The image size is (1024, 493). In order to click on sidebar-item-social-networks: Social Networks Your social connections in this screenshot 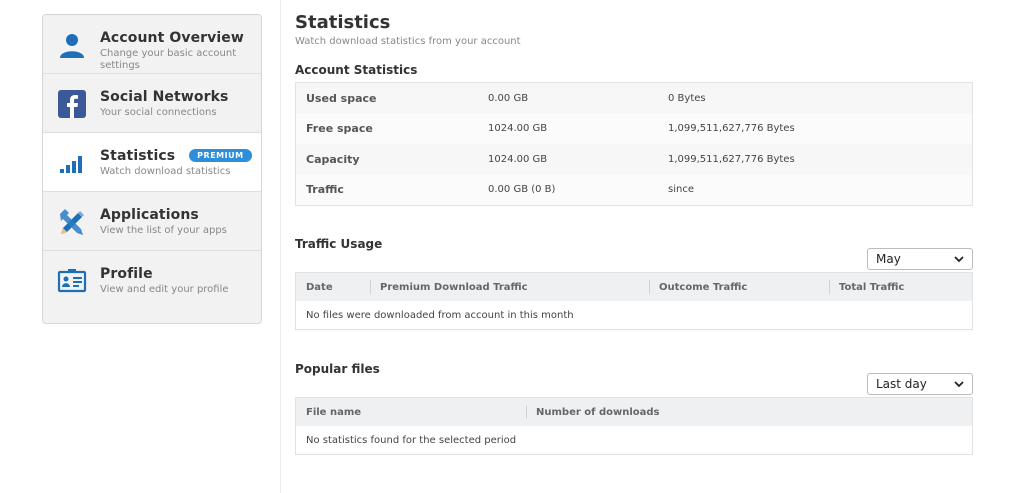, I will do `click(152, 103)`.